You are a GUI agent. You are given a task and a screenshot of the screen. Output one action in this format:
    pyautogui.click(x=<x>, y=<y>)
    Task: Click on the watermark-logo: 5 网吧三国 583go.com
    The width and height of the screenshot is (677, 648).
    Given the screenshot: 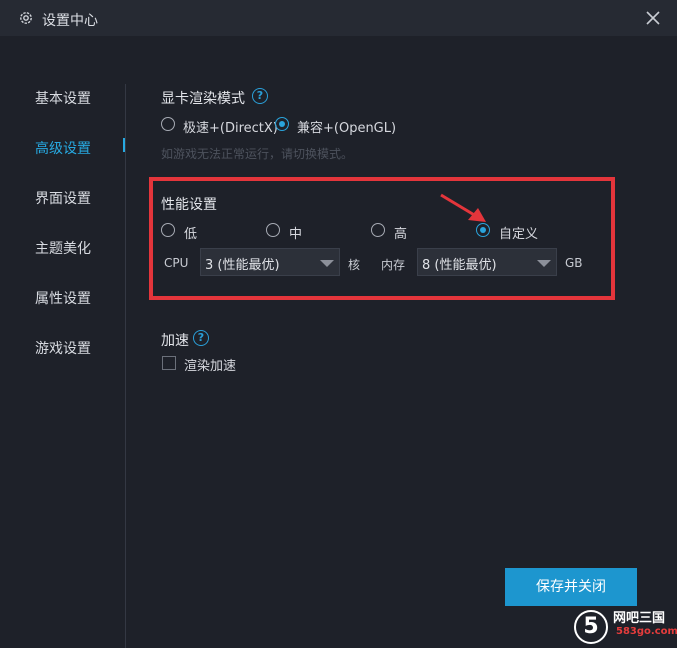 What is the action you would take?
    pyautogui.click(x=623, y=626)
    